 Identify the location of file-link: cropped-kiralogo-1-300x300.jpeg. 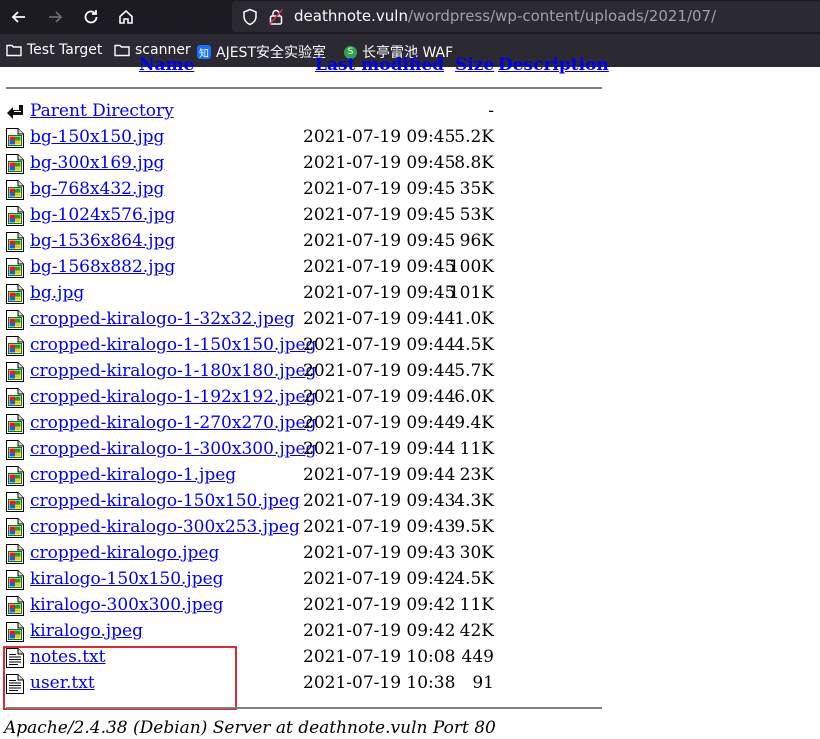
(173, 449).